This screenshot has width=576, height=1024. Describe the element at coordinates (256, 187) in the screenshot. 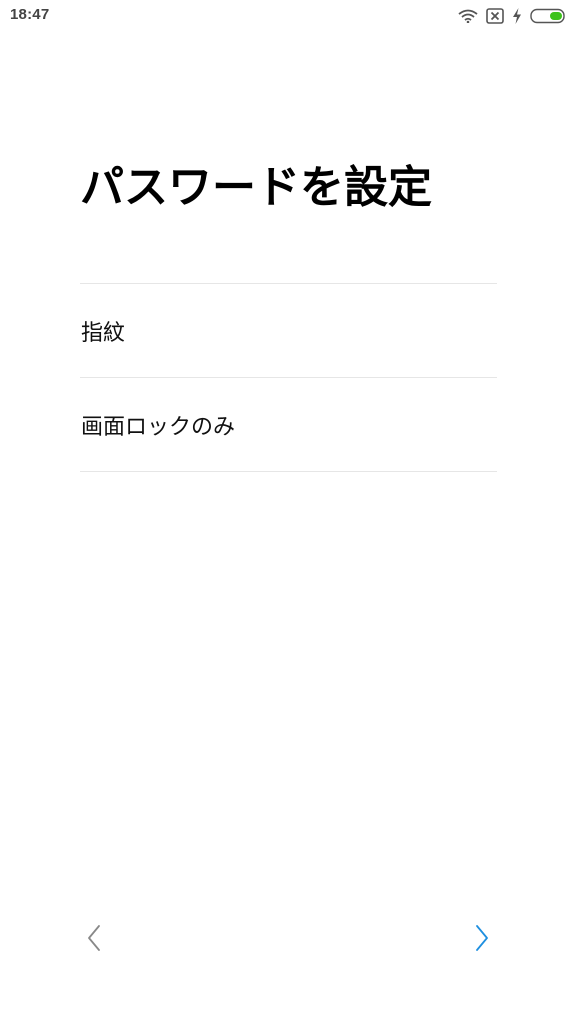

I see `page-title: パスワードを設定` at that location.